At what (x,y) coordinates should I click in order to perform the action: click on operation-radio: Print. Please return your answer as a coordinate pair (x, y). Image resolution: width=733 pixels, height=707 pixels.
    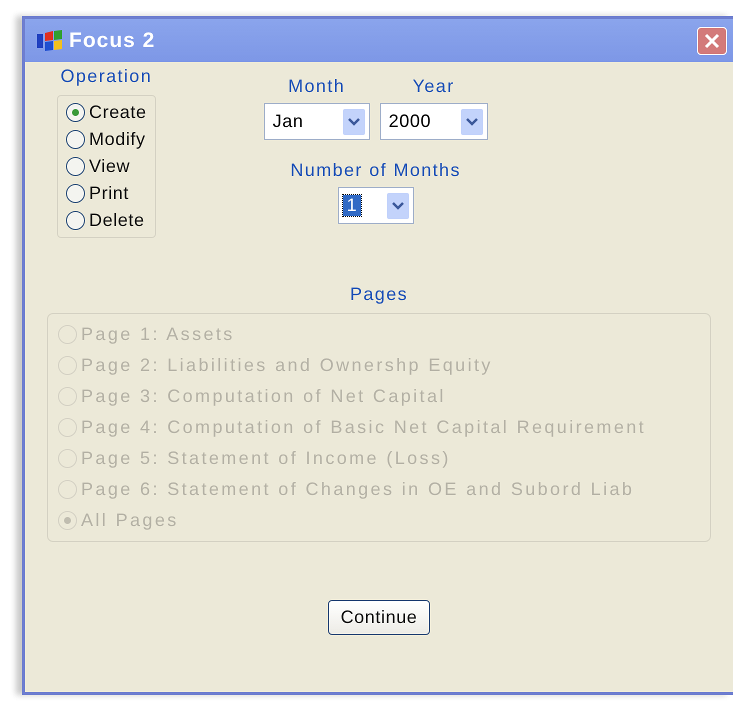
    Looking at the image, I should click on (106, 193).